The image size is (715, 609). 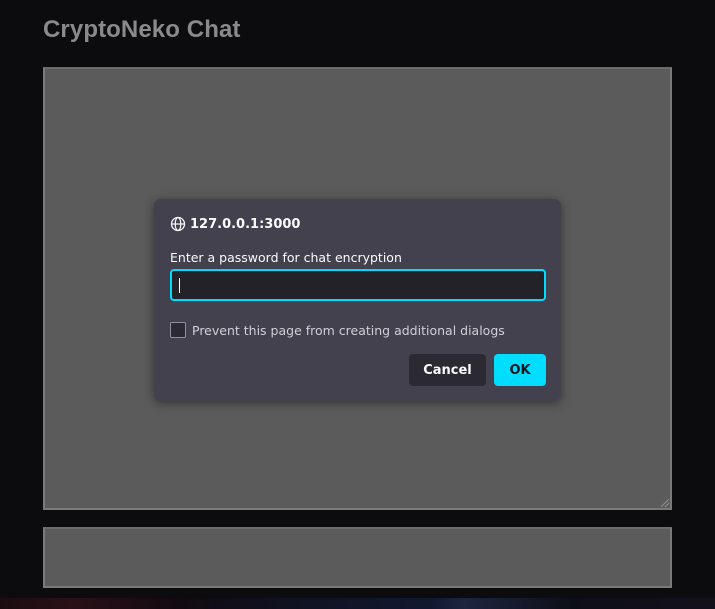 I want to click on prevent-dialogs-checkbox, so click(x=178, y=330).